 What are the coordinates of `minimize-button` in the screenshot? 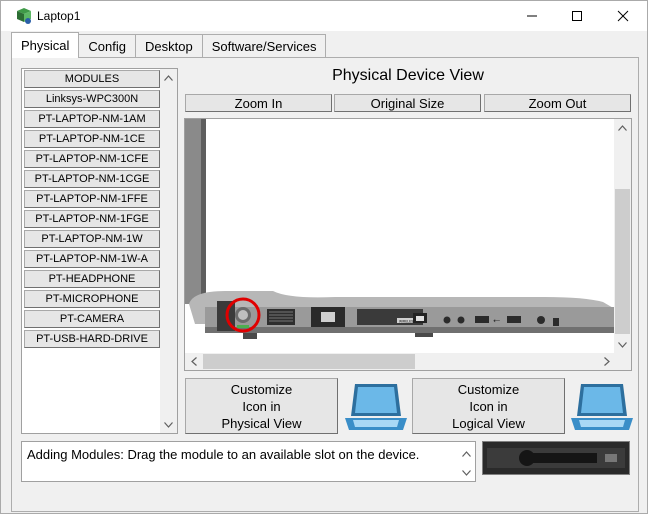 It's located at (532, 16).